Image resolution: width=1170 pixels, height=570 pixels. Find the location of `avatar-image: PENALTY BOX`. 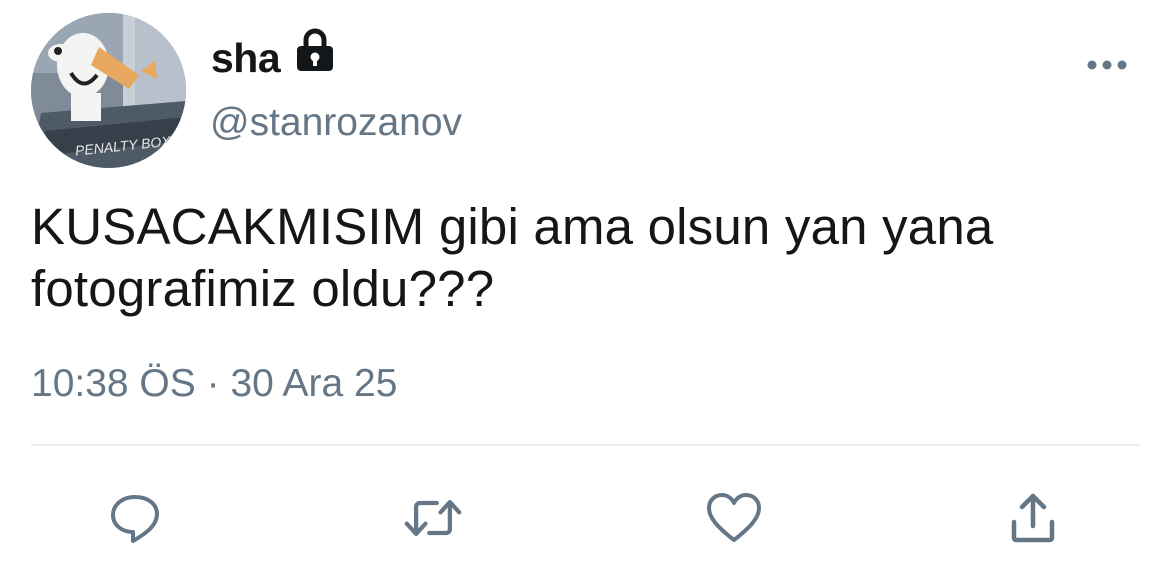

avatar-image: PENALTY BOX is located at coordinates (108, 90).